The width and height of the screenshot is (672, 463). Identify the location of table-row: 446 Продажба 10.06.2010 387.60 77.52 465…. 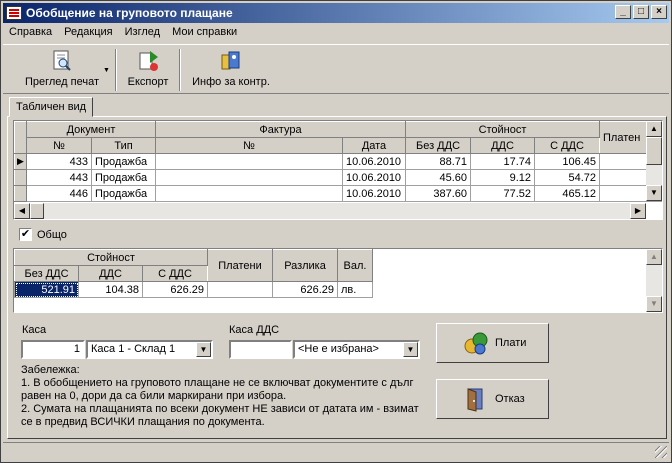
(338, 193).